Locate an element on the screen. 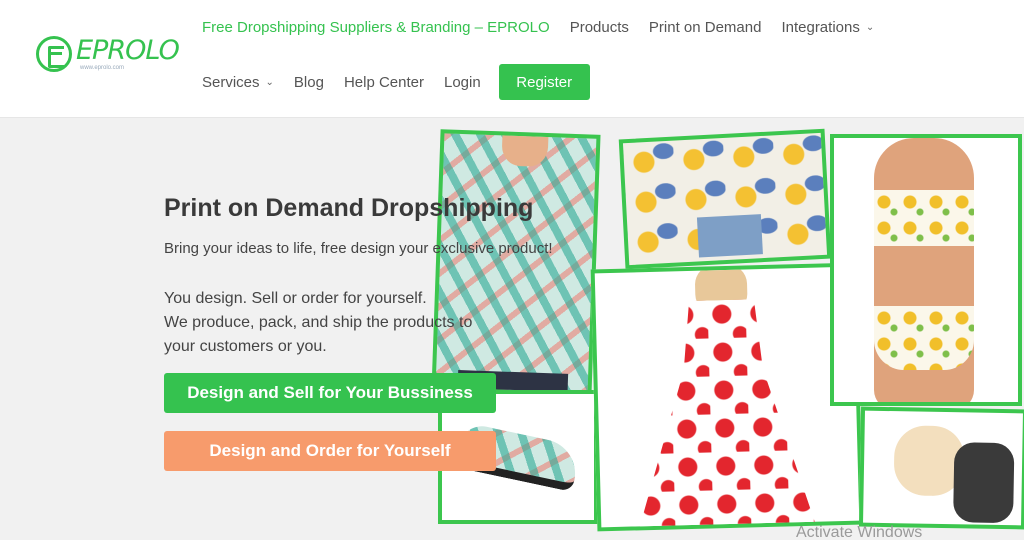  logo-subtext: www.eprolo.com is located at coordinates (102, 67).